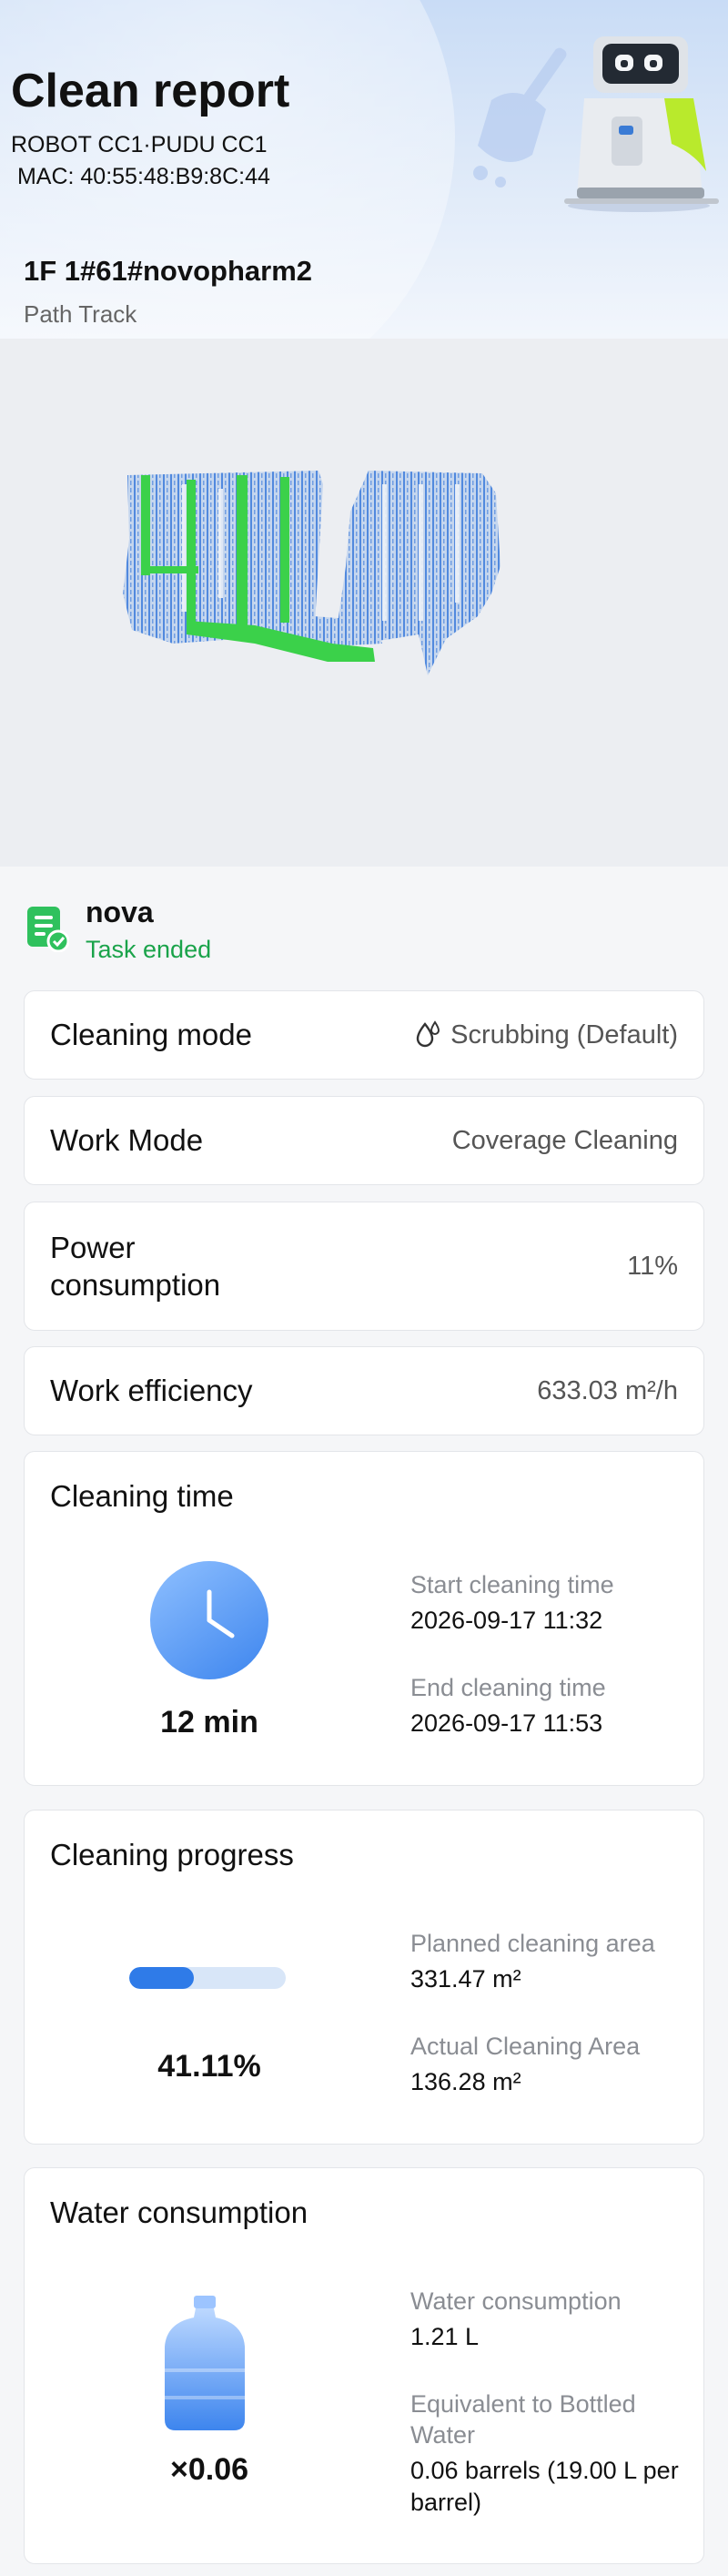 The image size is (728, 2576). What do you see at coordinates (544, 2487) in the screenshot?
I see `bottled-water-value: 0.06 barrels (19.00 L per barrel)` at bounding box center [544, 2487].